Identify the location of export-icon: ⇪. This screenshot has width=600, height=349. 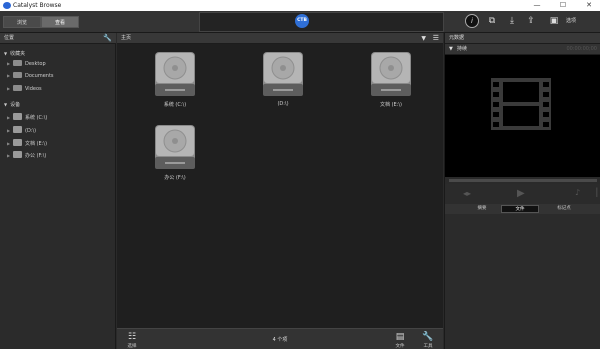
(531, 21).